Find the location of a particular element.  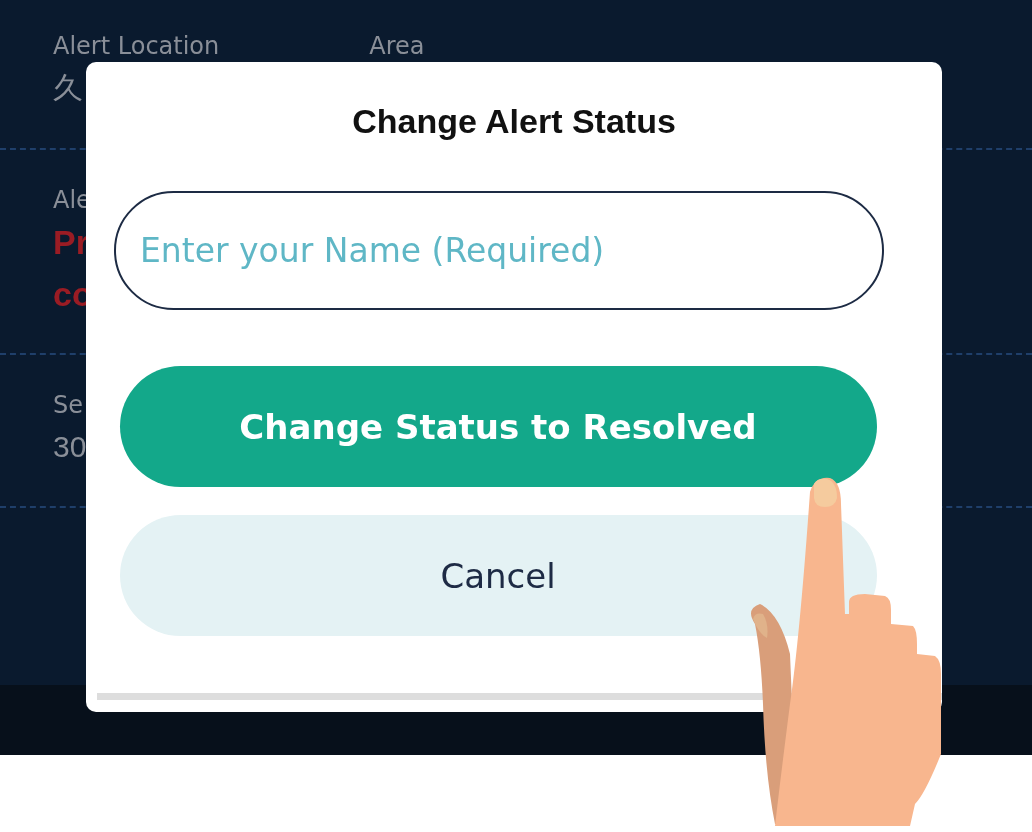

field-label: Area is located at coordinates (397, 46).